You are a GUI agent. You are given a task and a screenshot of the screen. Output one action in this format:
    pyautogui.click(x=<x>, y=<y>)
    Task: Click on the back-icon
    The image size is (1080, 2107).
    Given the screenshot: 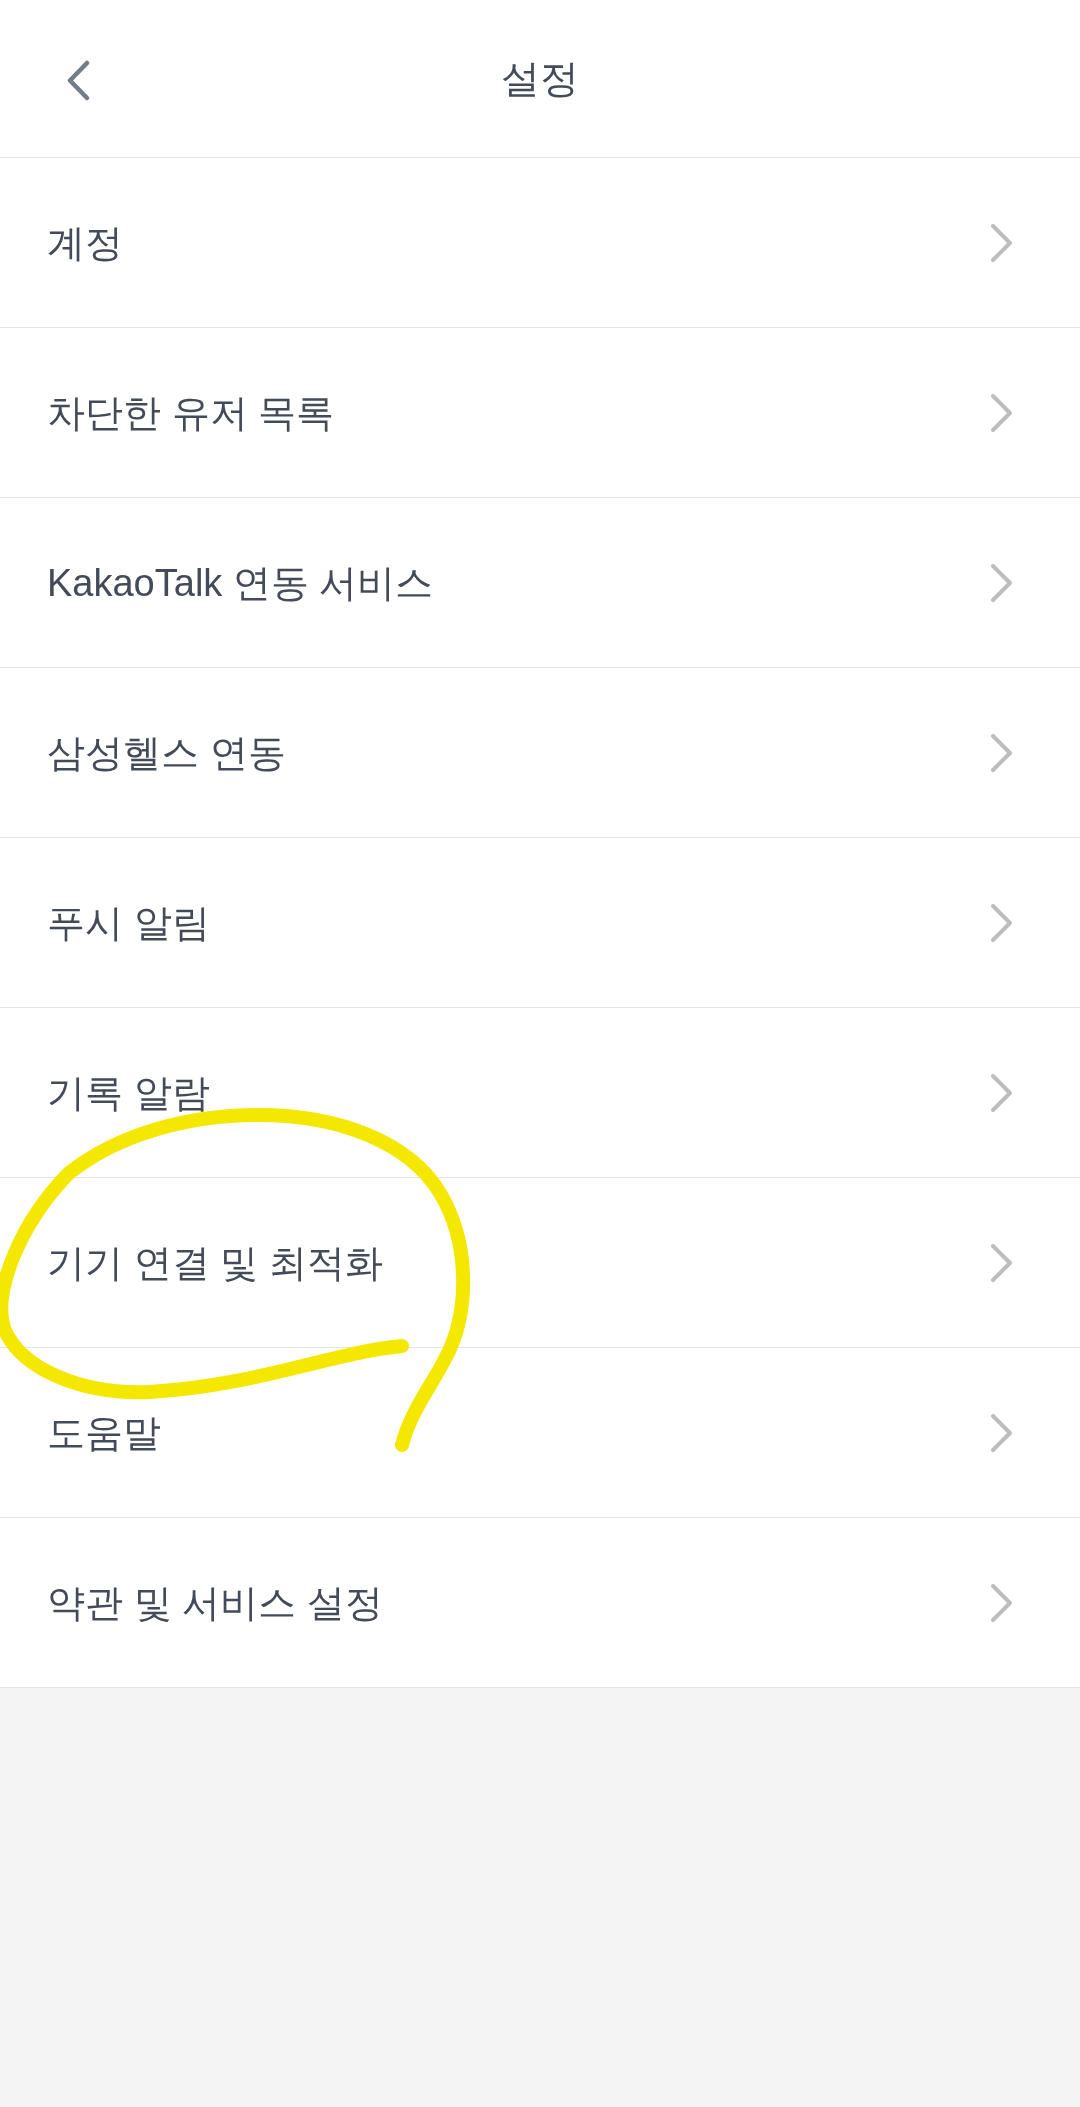 What is the action you would take?
    pyautogui.click(x=78, y=80)
    